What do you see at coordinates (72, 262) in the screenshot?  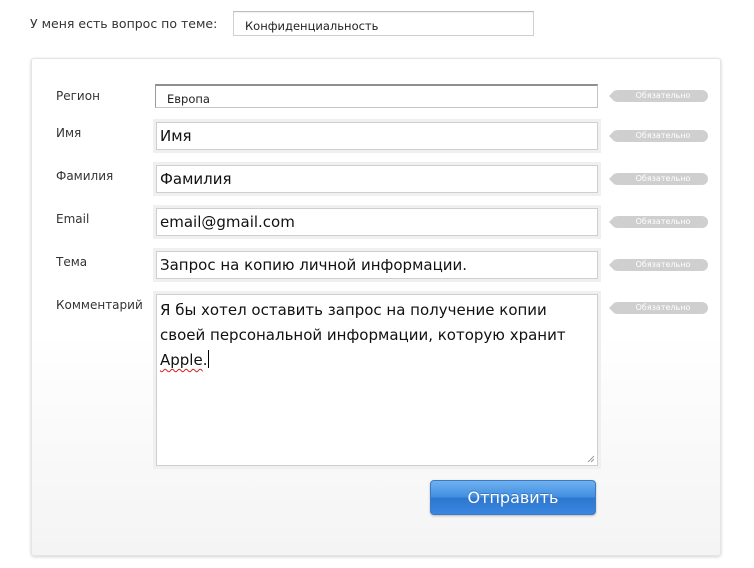 I see `subject-label: Тема` at bounding box center [72, 262].